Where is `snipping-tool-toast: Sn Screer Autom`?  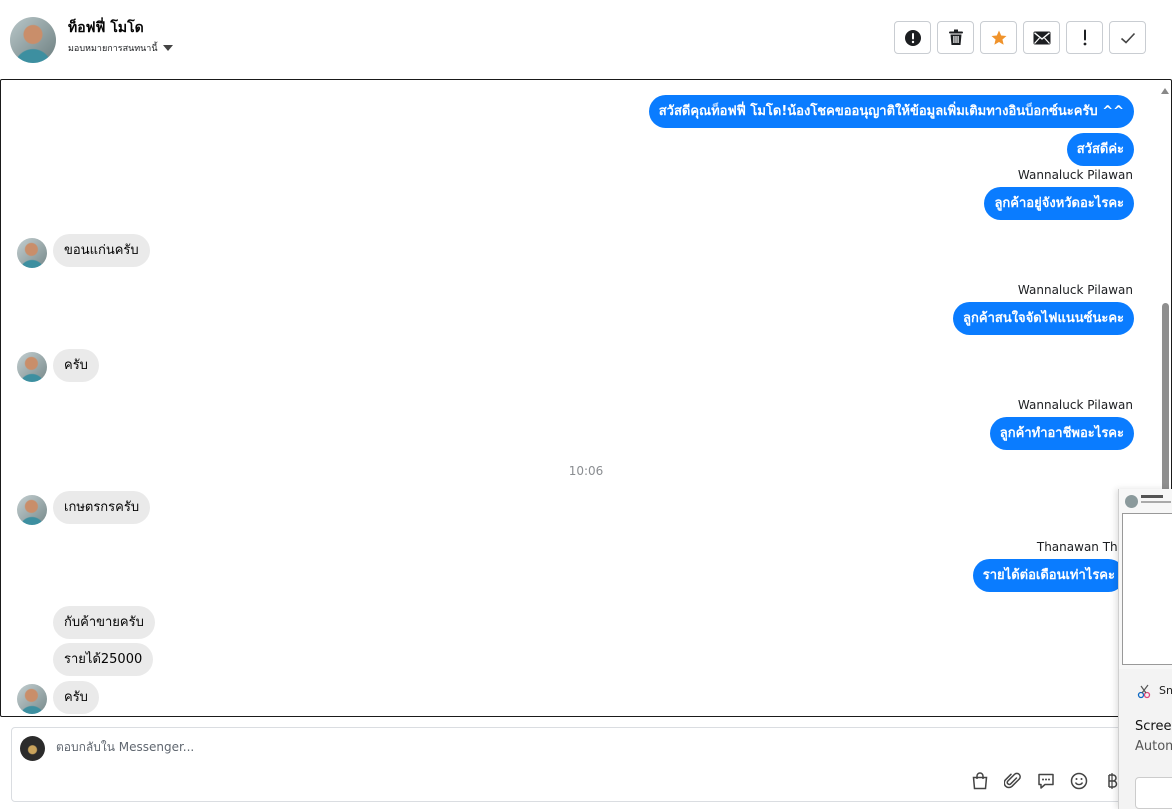 snipping-tool-toast: Sn Screer Autom is located at coordinates (1145, 739).